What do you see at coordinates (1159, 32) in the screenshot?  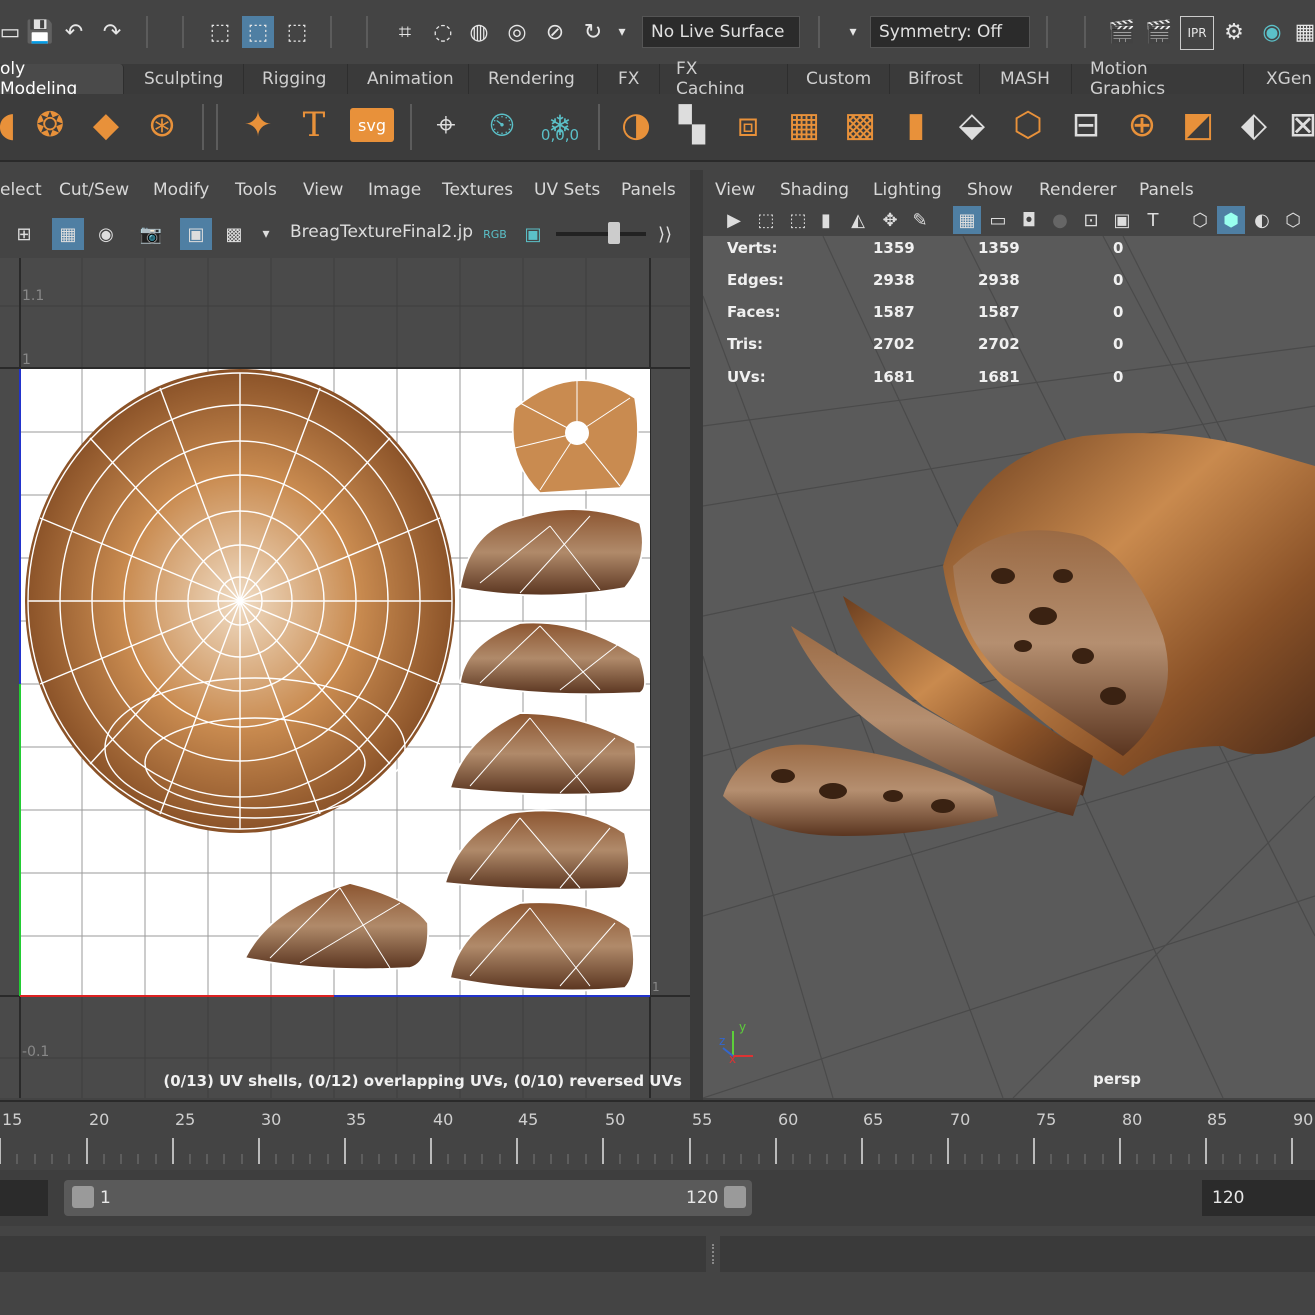 I see `render-current-icon: 🎬` at bounding box center [1159, 32].